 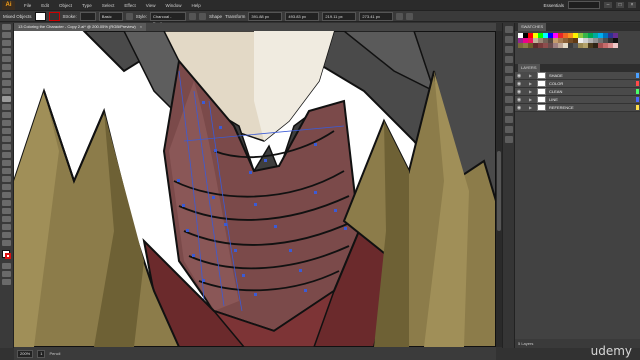 What do you see at coordinates (6, 139) in the screenshot?
I see `width-tool-icon` at bounding box center [6, 139].